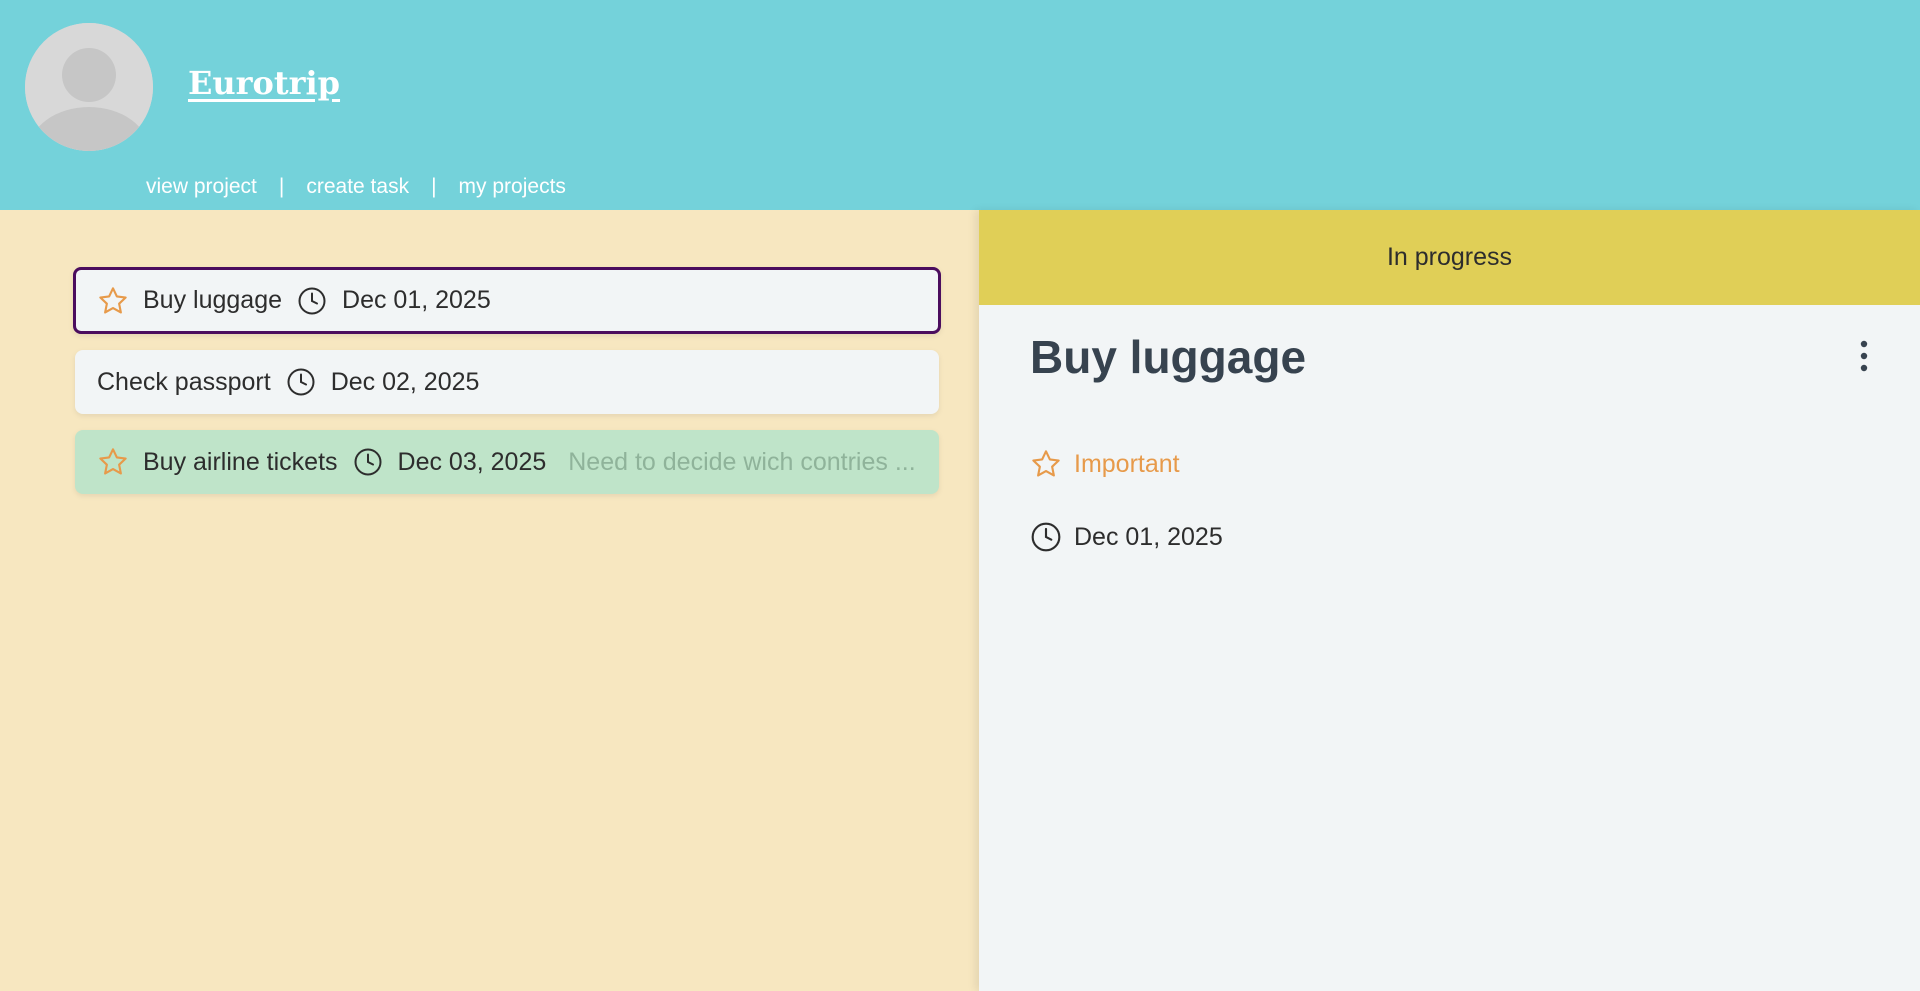  I want to click on detail-title: Buy luggage, so click(1168, 357).